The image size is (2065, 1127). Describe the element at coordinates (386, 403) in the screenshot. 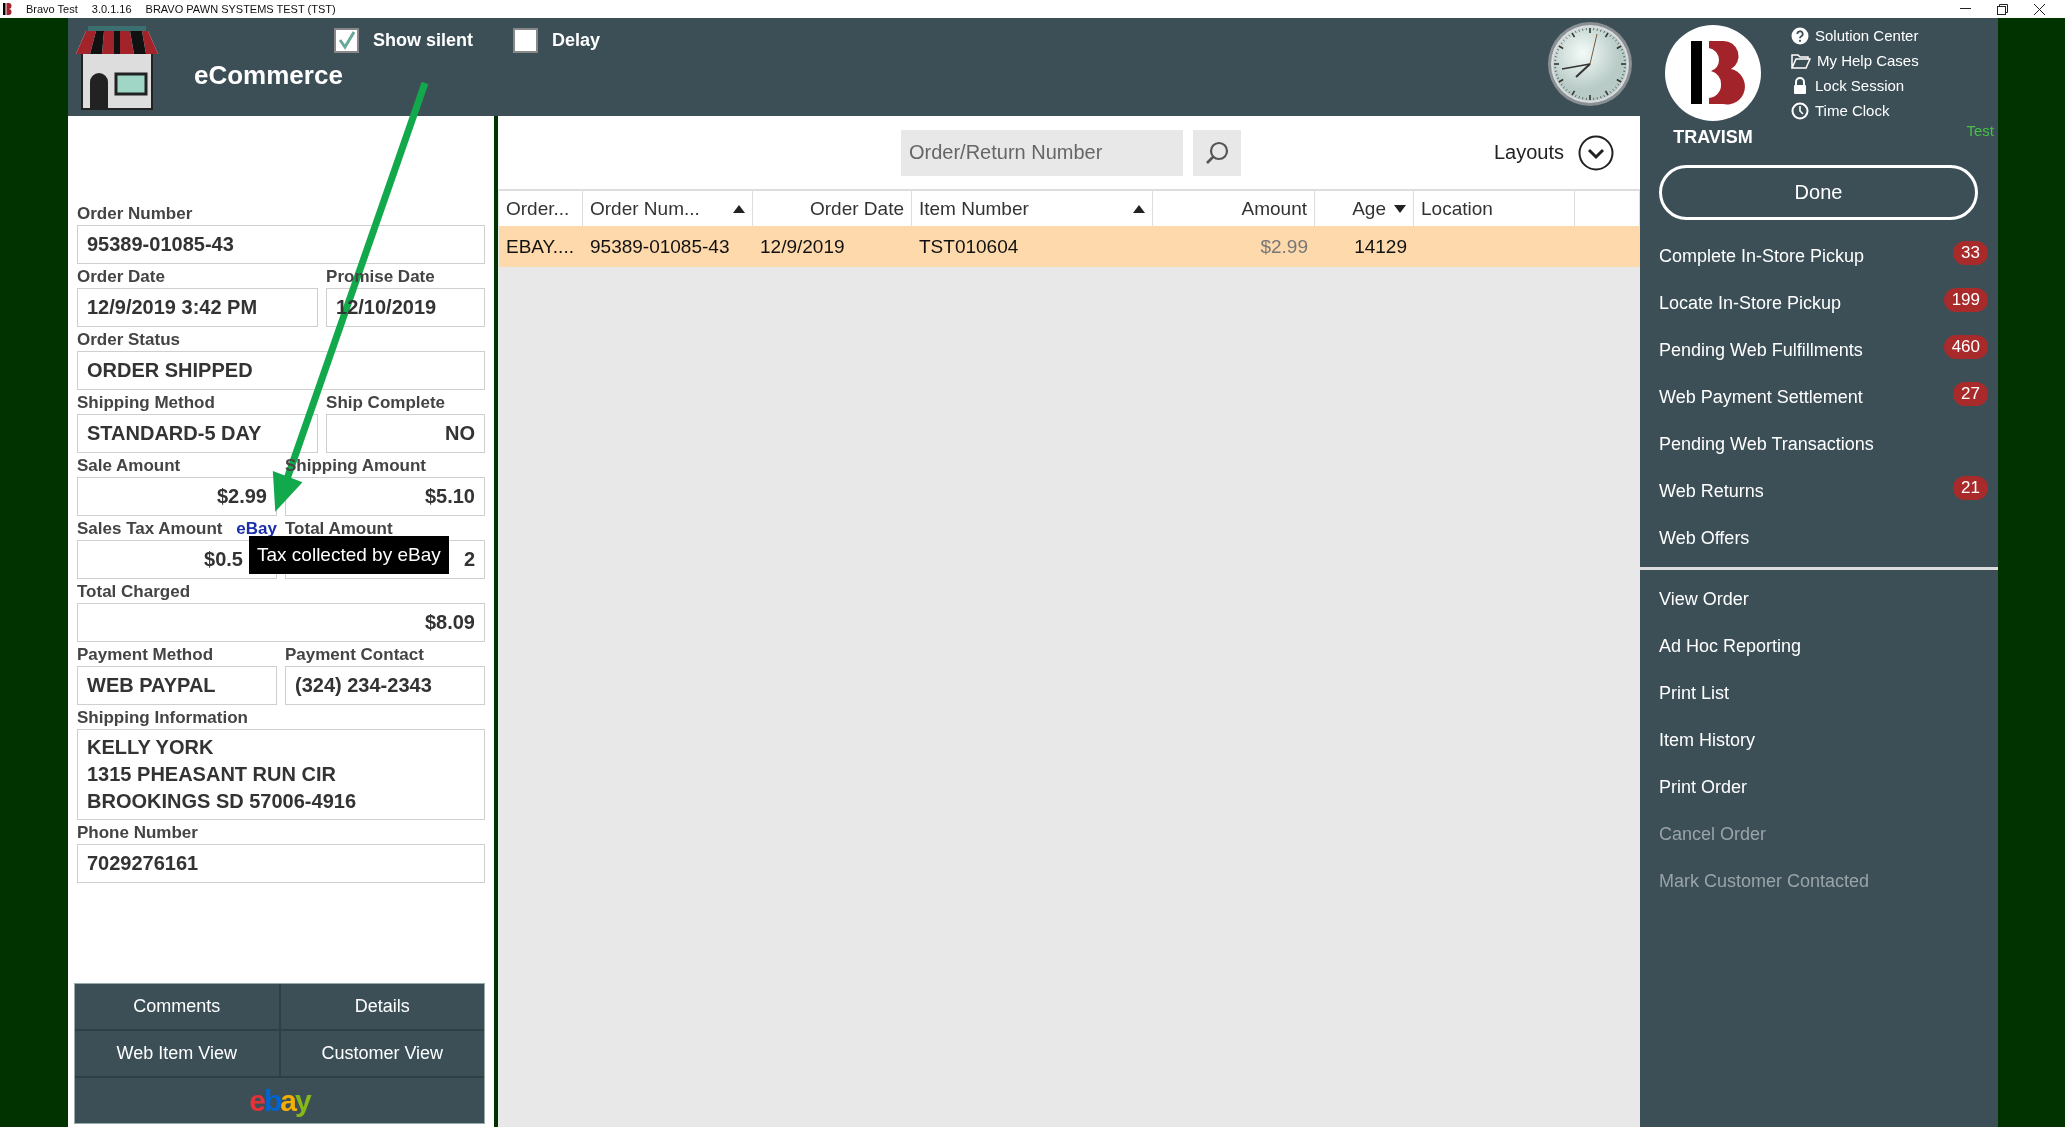

I see `field-label: Ship Complete` at that location.